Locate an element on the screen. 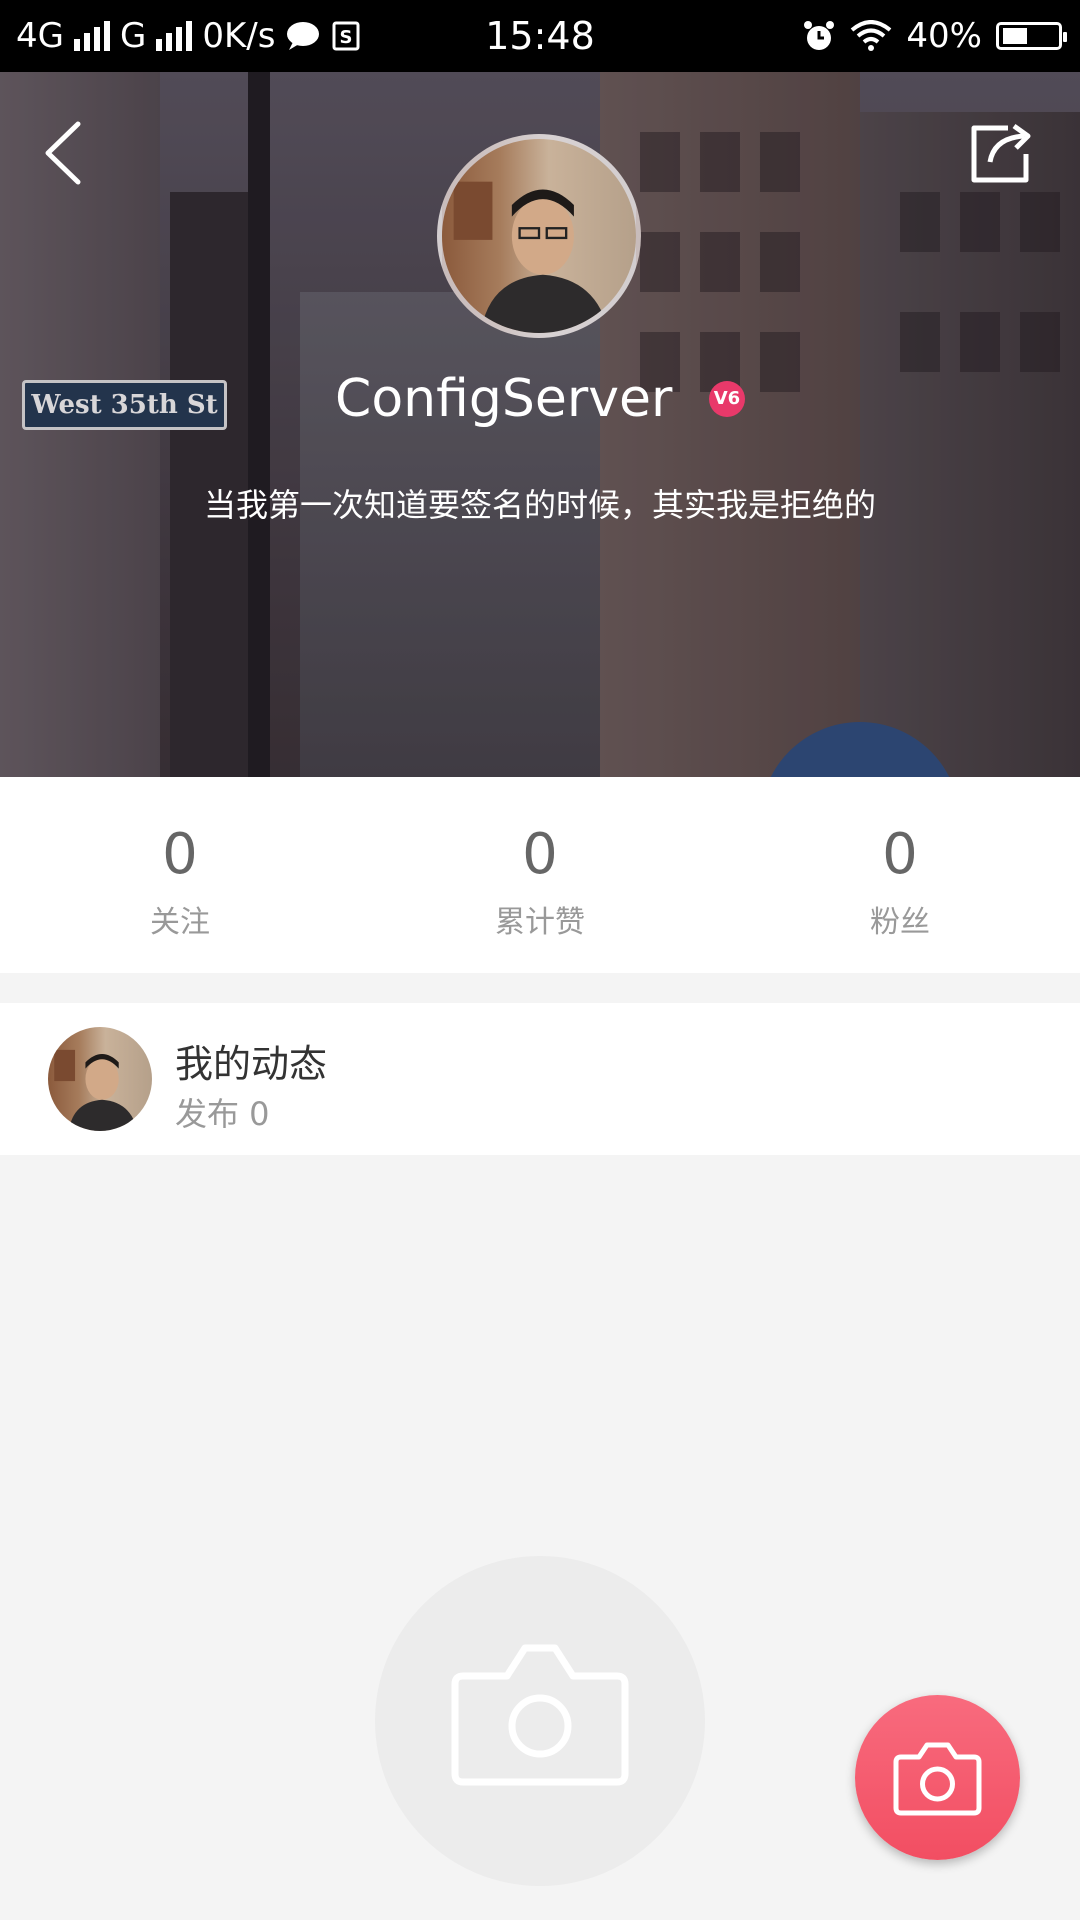 The image size is (1080, 1920). stat-likes: 0 累计赞 is located at coordinates (540, 884).